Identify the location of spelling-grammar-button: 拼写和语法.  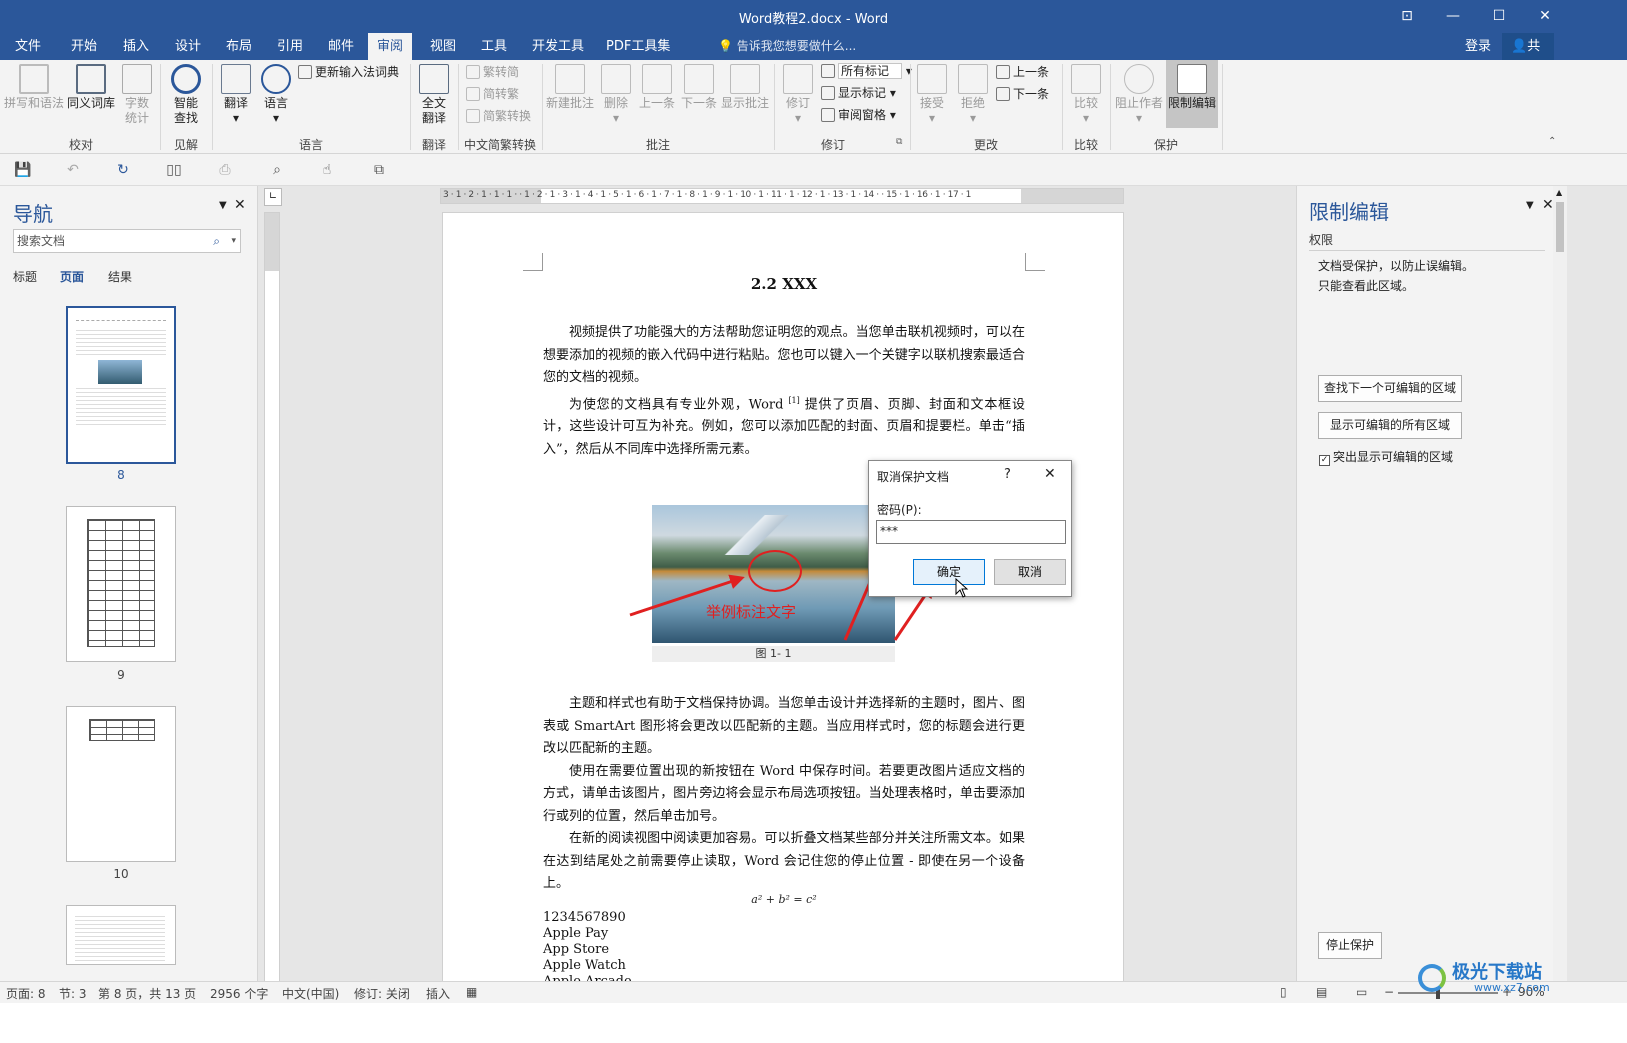
(34, 87).